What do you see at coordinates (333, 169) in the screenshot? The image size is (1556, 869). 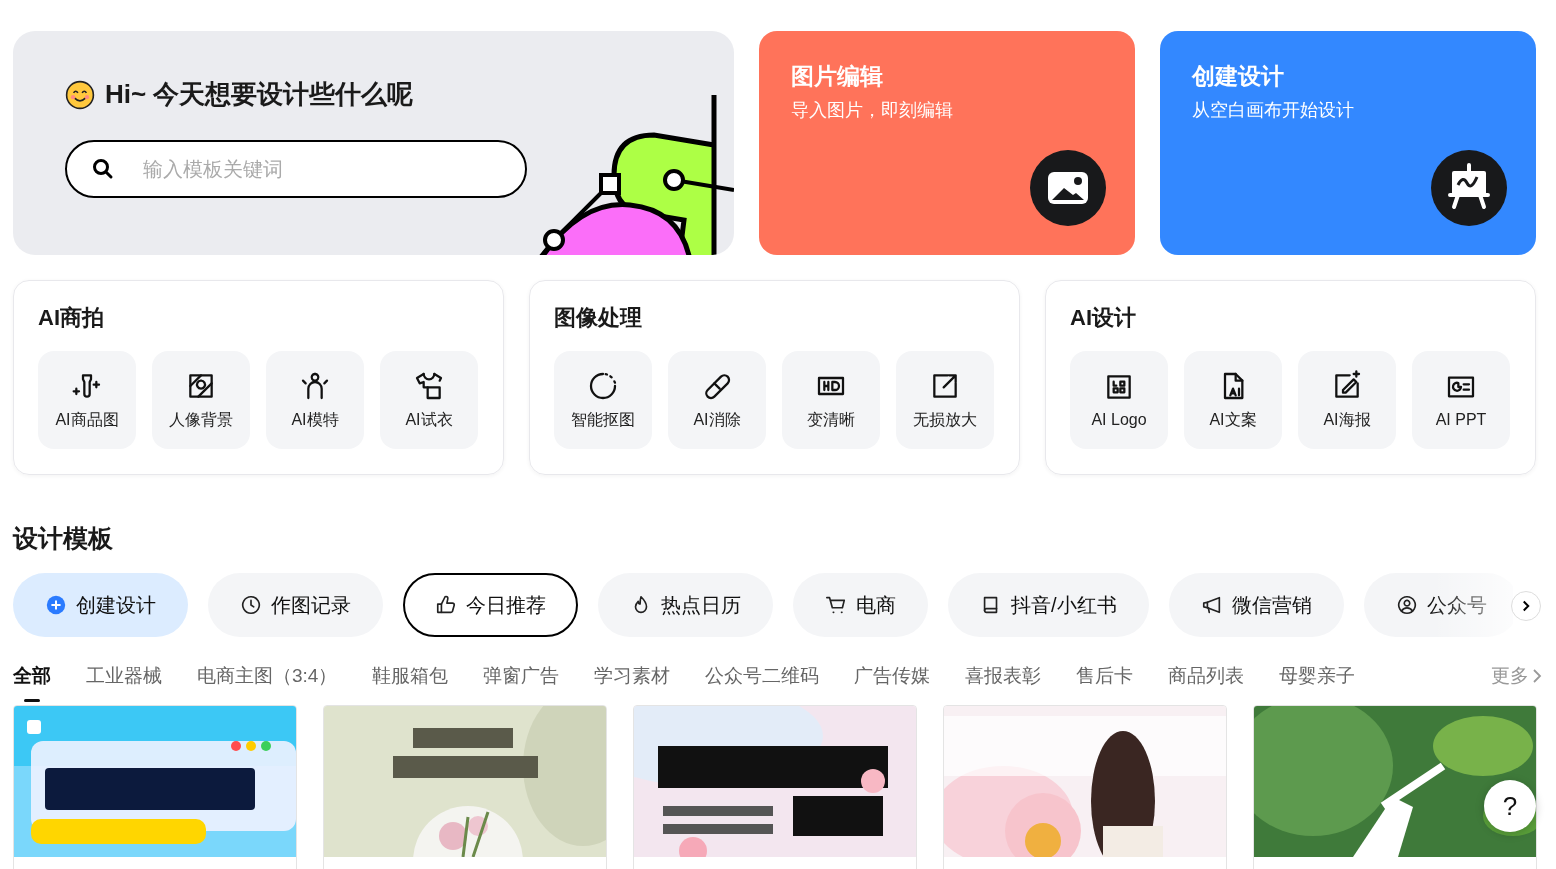 I see `search-input: 输入模板关键词` at bounding box center [333, 169].